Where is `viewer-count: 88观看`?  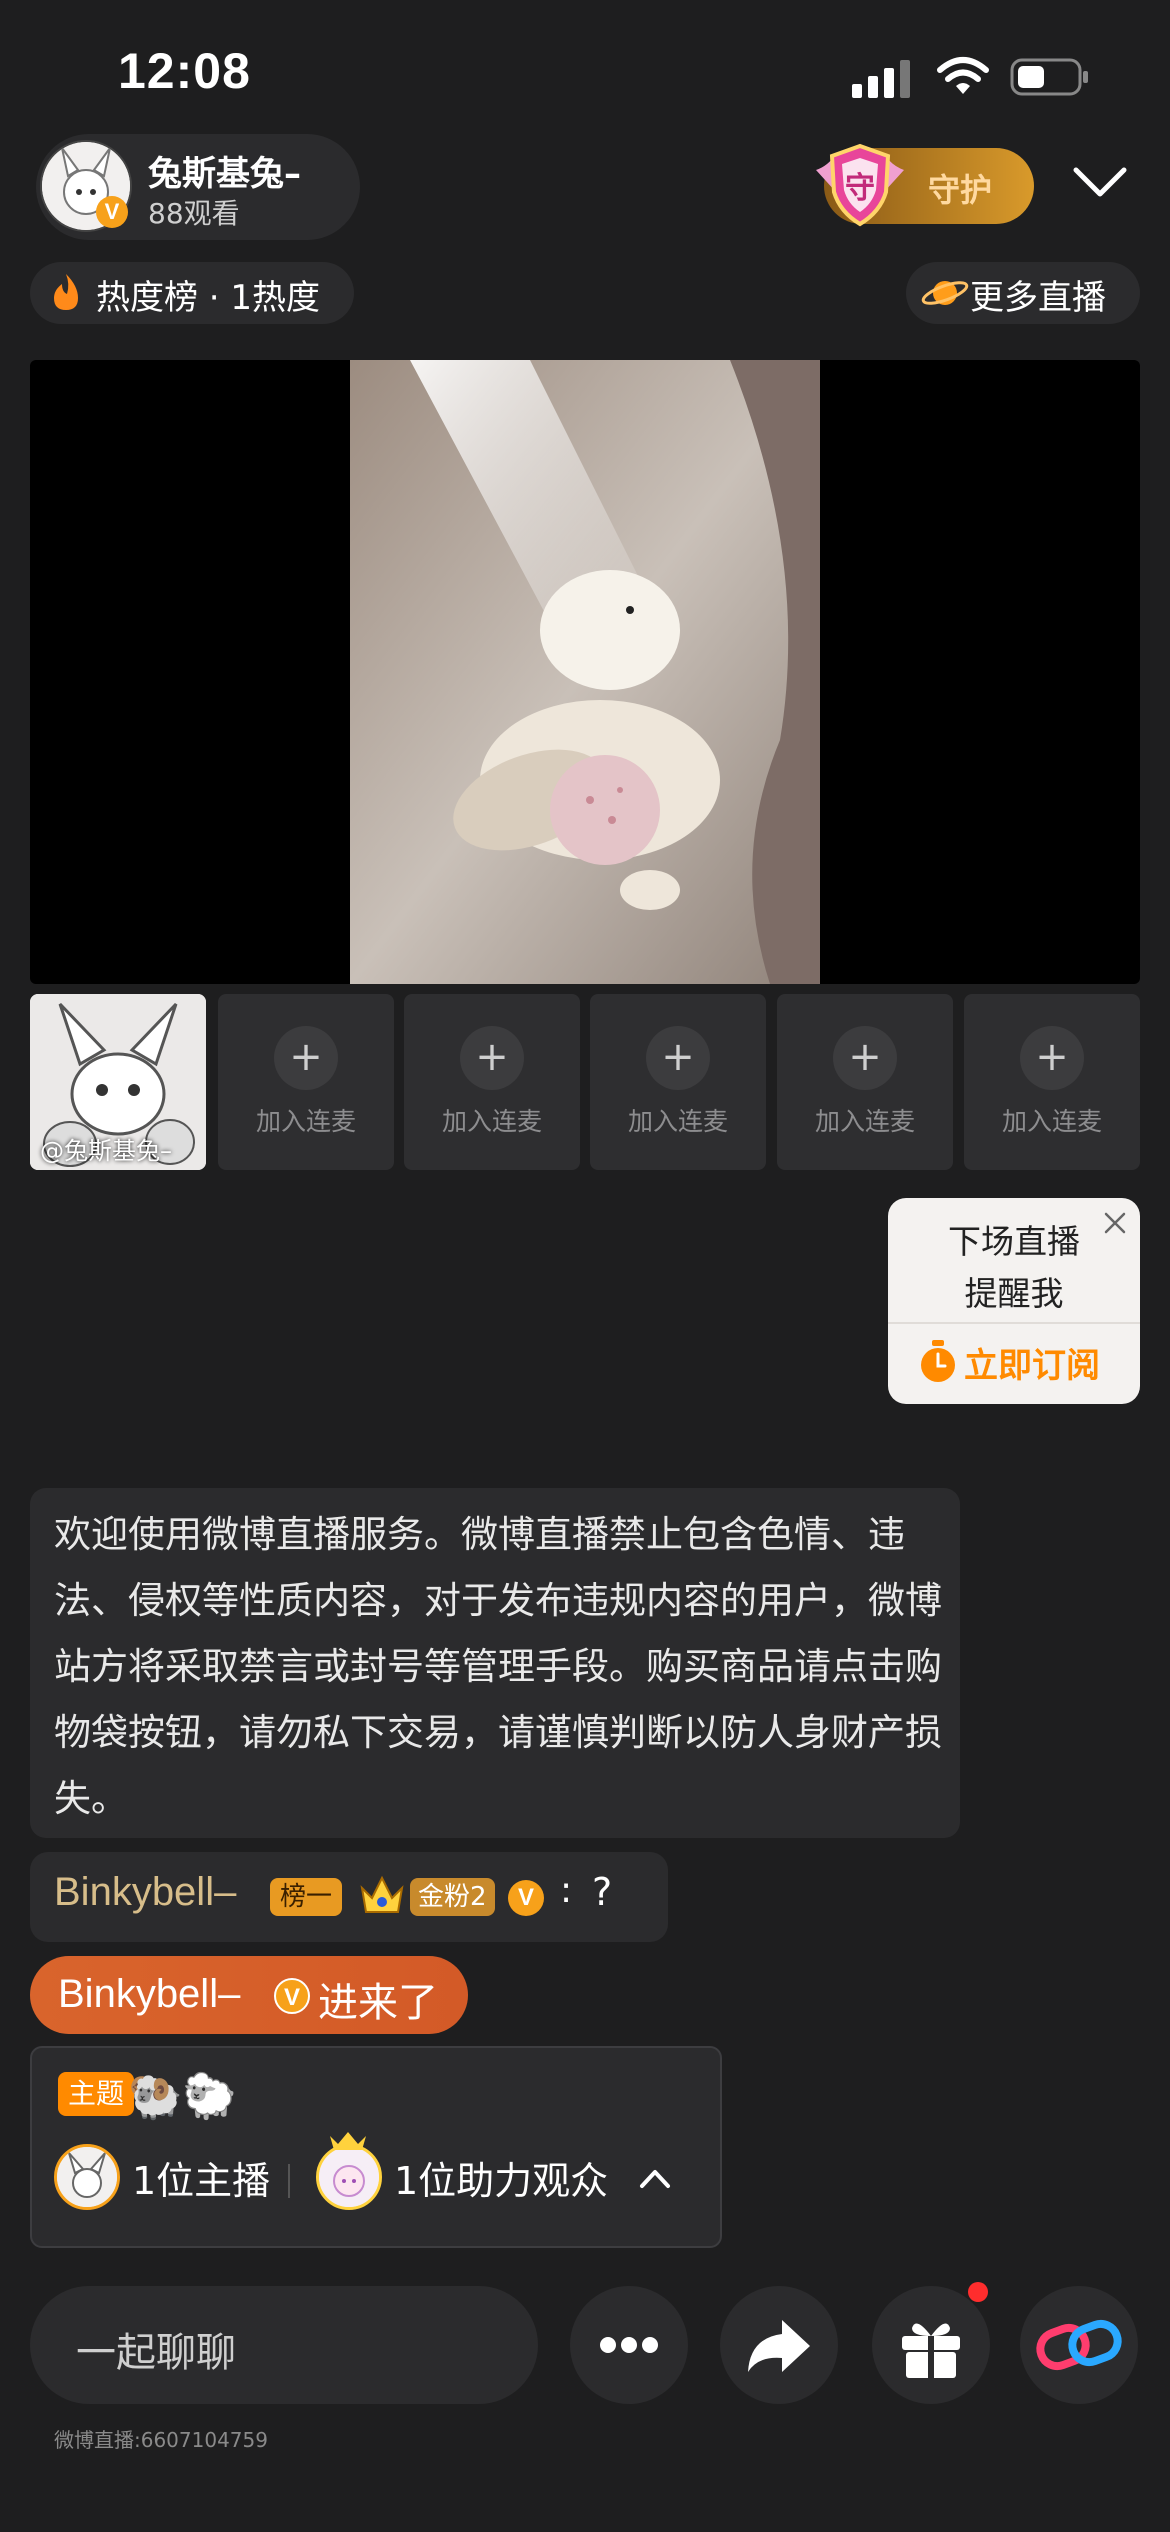 viewer-count: 88观看 is located at coordinates (194, 213).